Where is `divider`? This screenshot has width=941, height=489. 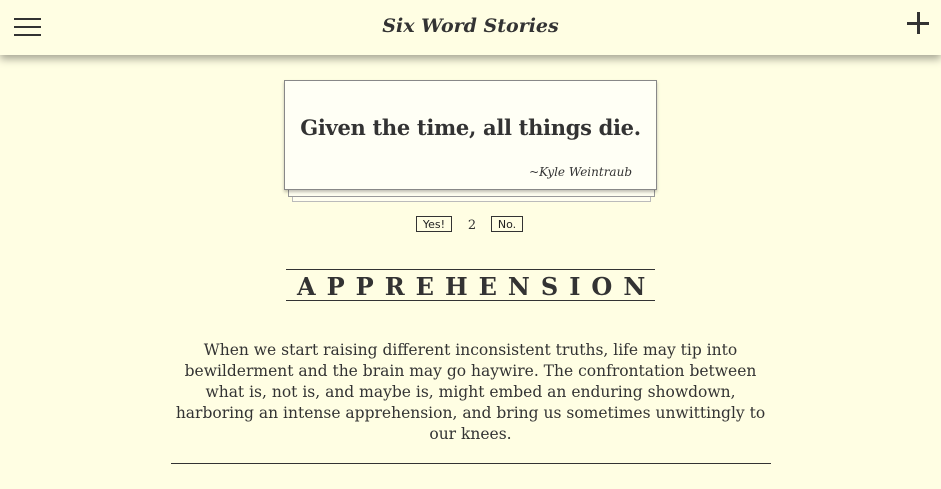
divider is located at coordinates (471, 463).